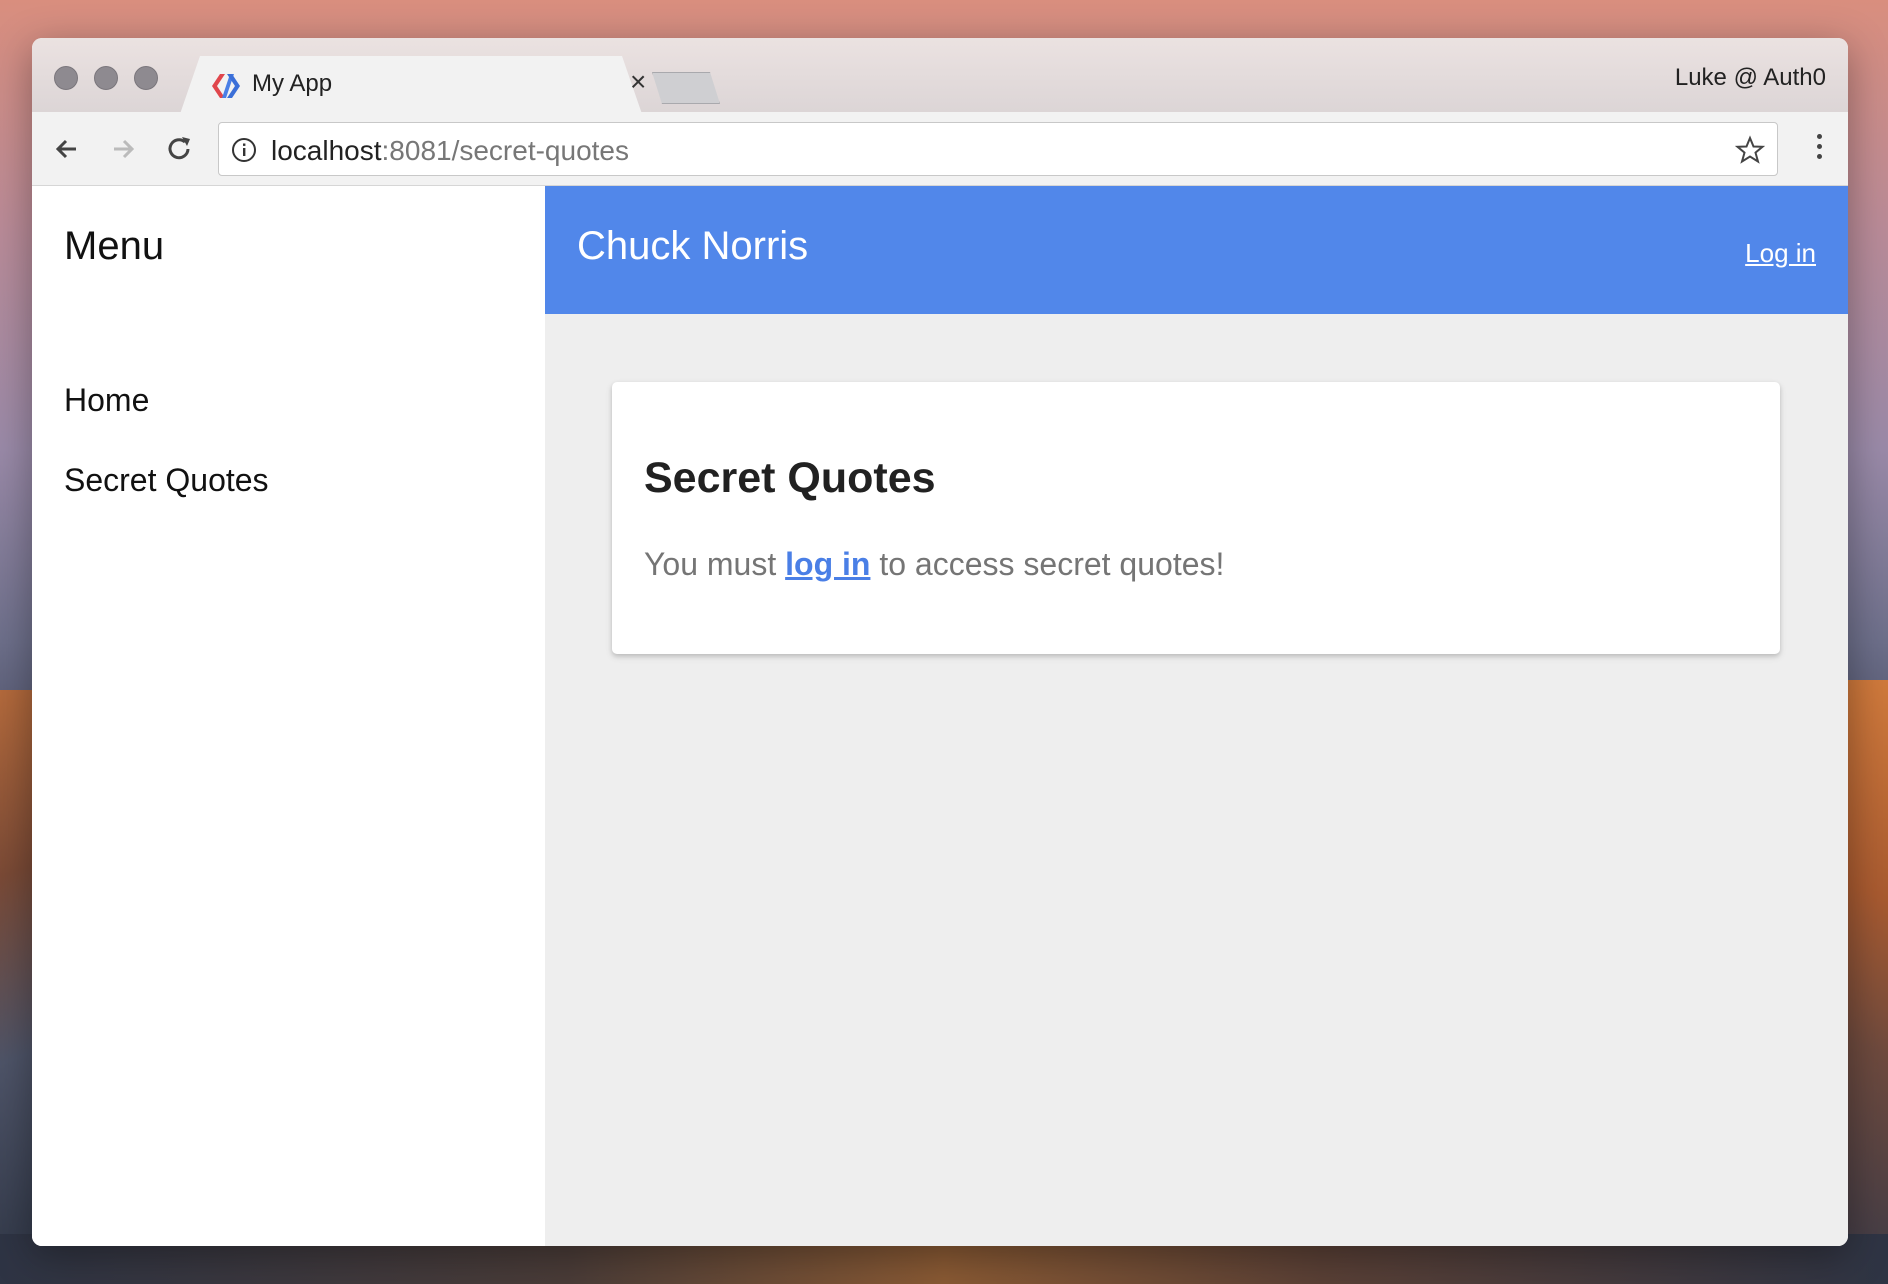 This screenshot has height=1284, width=1888. I want to click on message-prefix: You must, so click(715, 564).